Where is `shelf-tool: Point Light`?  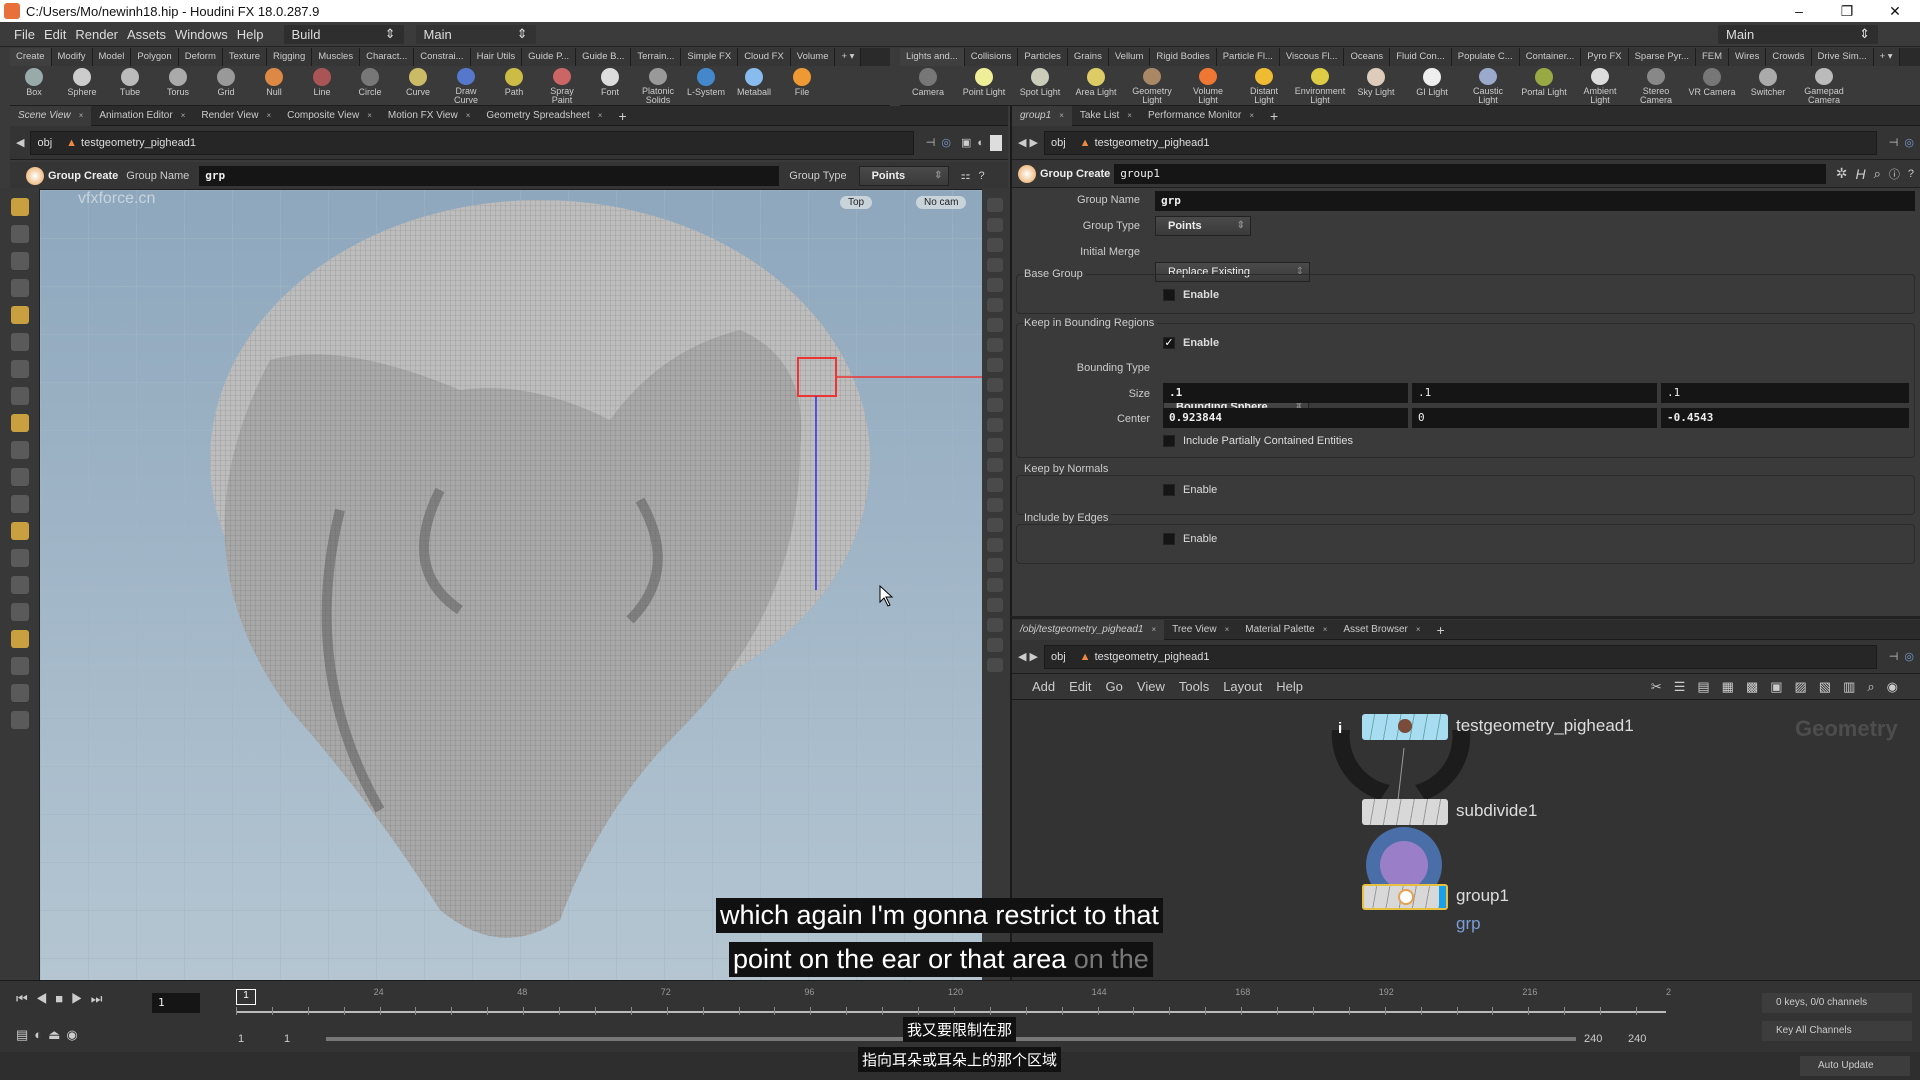 shelf-tool: Point Light is located at coordinates (984, 85).